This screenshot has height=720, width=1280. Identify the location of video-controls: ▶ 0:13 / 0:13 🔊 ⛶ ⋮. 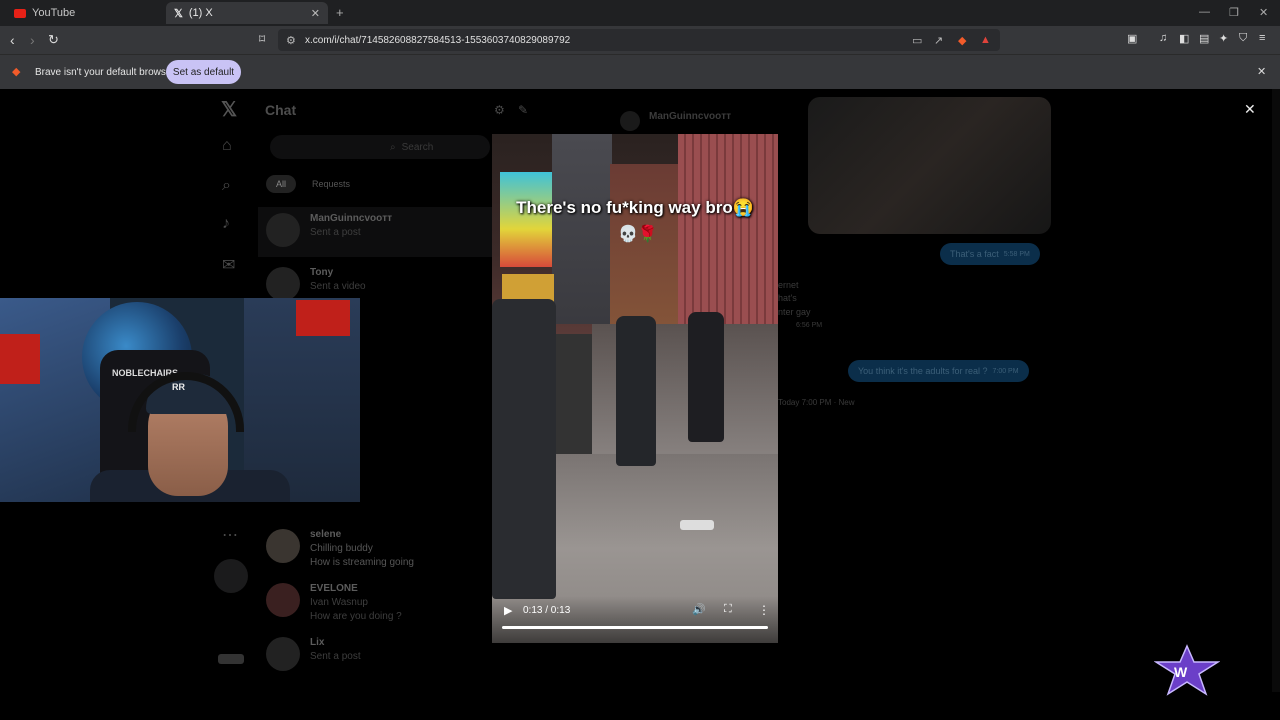
(635, 619).